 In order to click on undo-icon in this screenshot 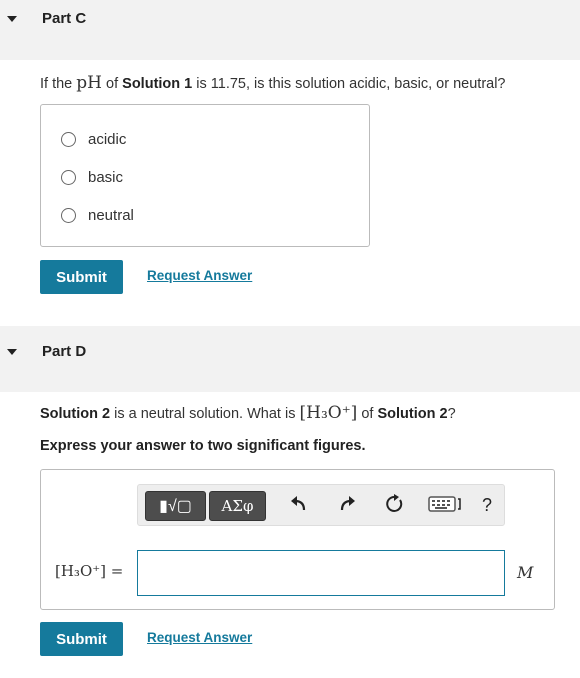, I will do `click(299, 506)`.